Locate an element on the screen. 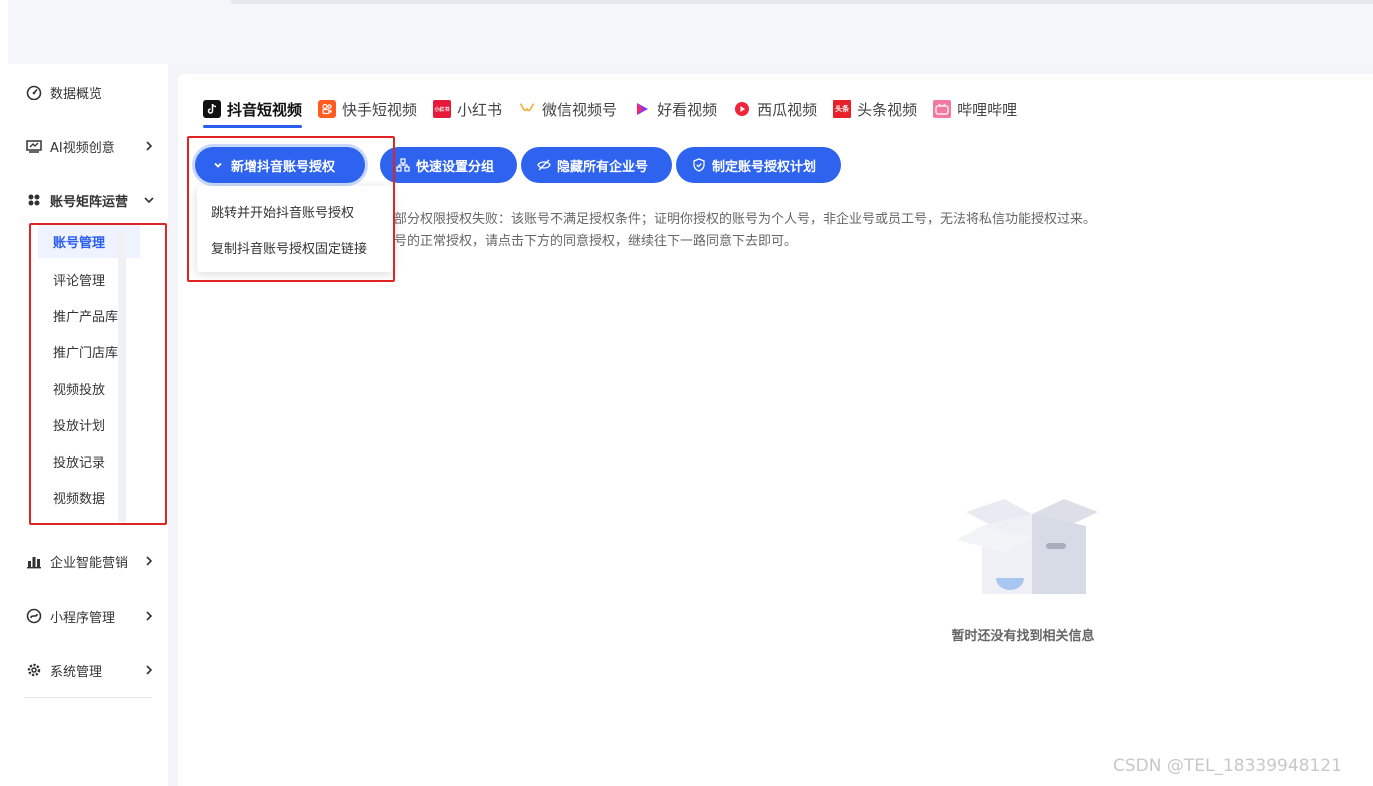 The image size is (1373, 786). empty-box-icon is located at coordinates (1027, 546).